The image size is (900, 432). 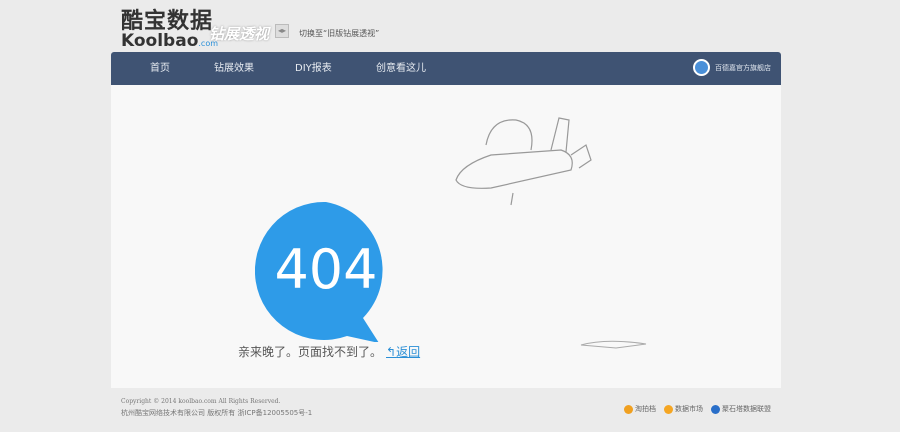 I want to click on taopaidang-icon, so click(x=628, y=409).